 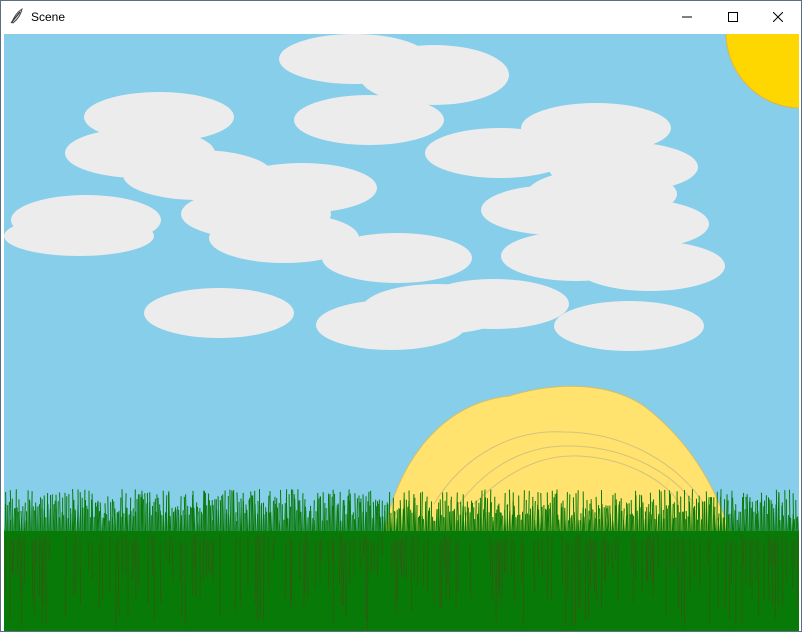 What do you see at coordinates (48, 17) in the screenshot?
I see `window-title: Scene` at bounding box center [48, 17].